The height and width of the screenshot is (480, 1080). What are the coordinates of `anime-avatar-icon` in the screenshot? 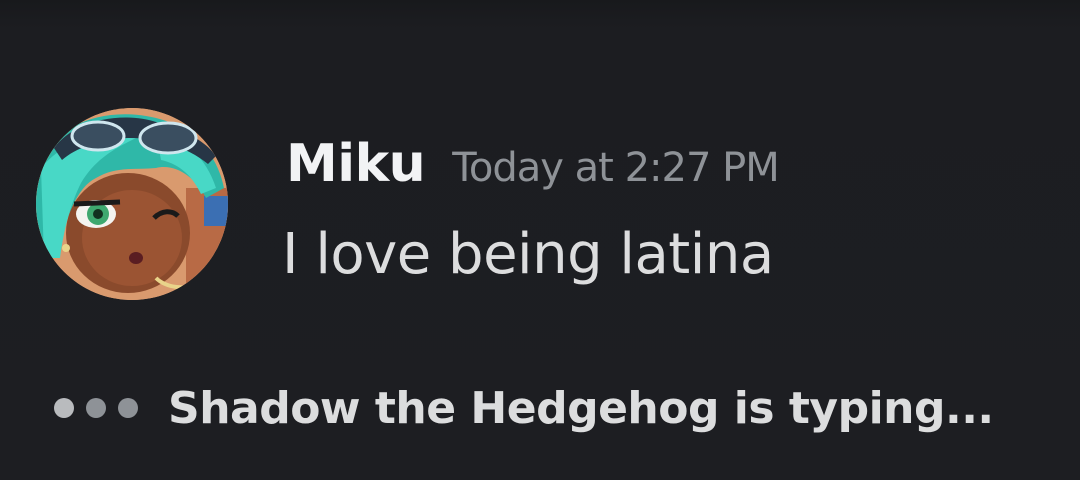 It's located at (132, 204).